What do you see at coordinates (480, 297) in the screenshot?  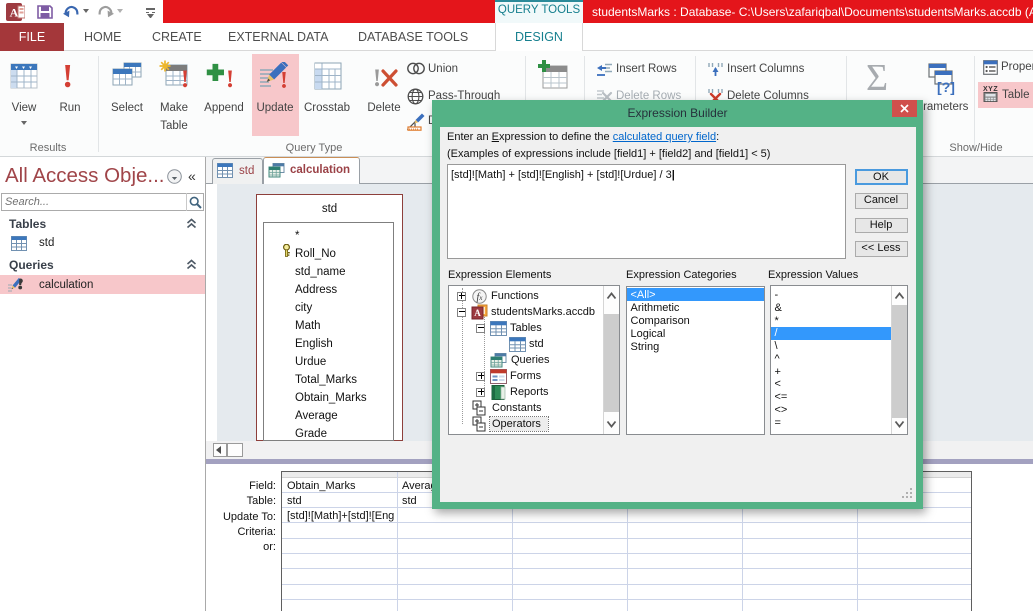 I see `svg-text: fx` at bounding box center [480, 297].